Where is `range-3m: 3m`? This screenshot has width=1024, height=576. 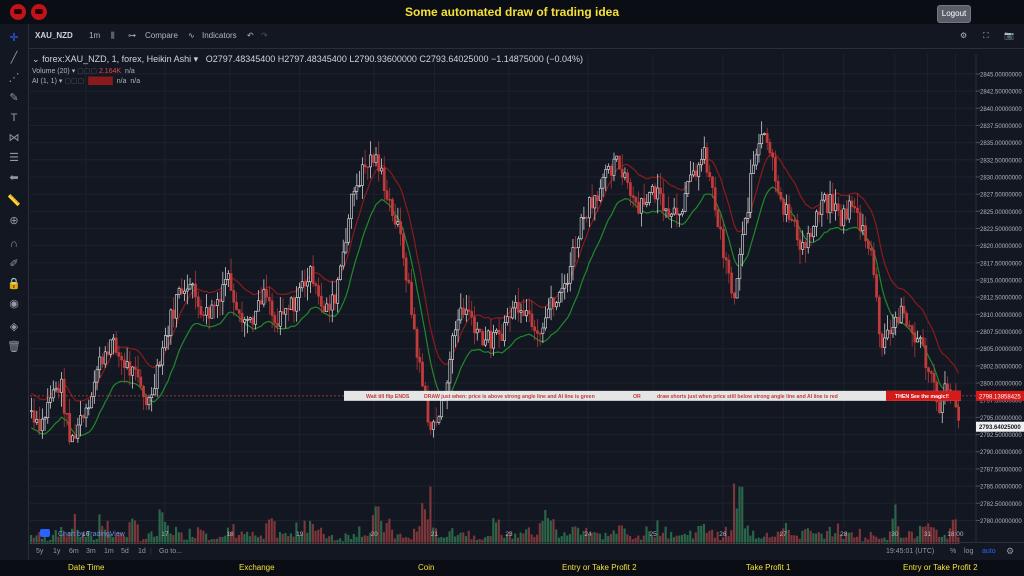 range-3m: 3m is located at coordinates (91, 551).